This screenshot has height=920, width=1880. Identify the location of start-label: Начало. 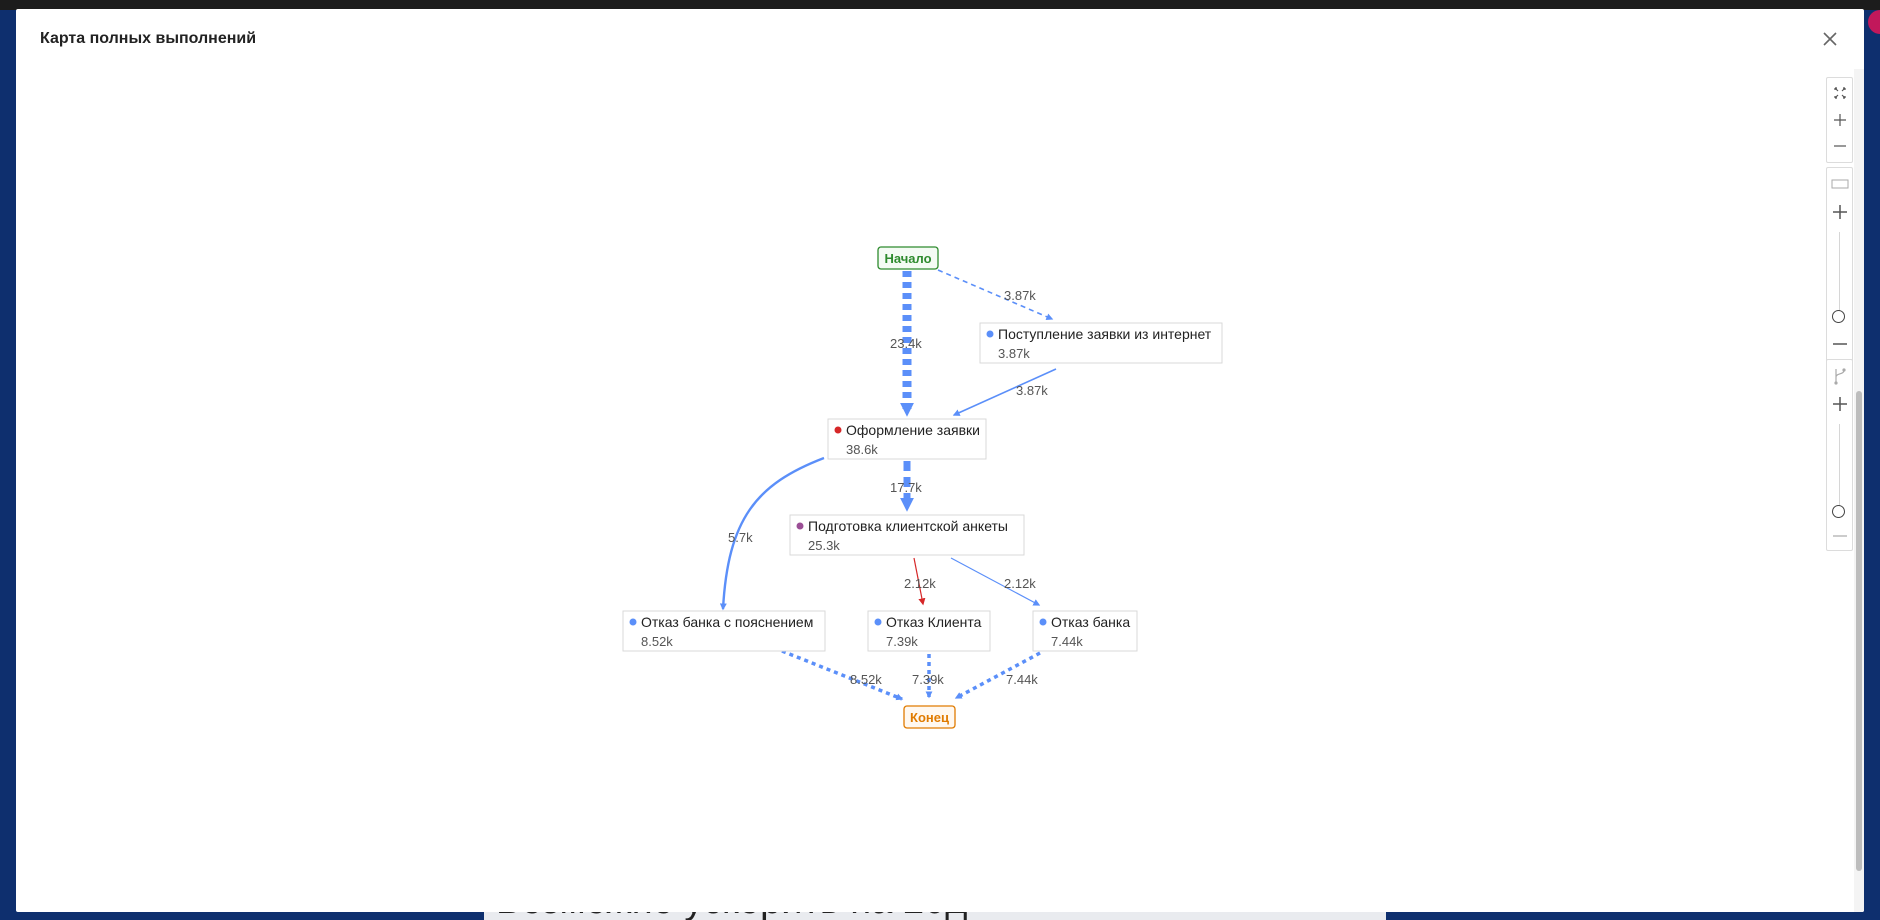
(907, 258).